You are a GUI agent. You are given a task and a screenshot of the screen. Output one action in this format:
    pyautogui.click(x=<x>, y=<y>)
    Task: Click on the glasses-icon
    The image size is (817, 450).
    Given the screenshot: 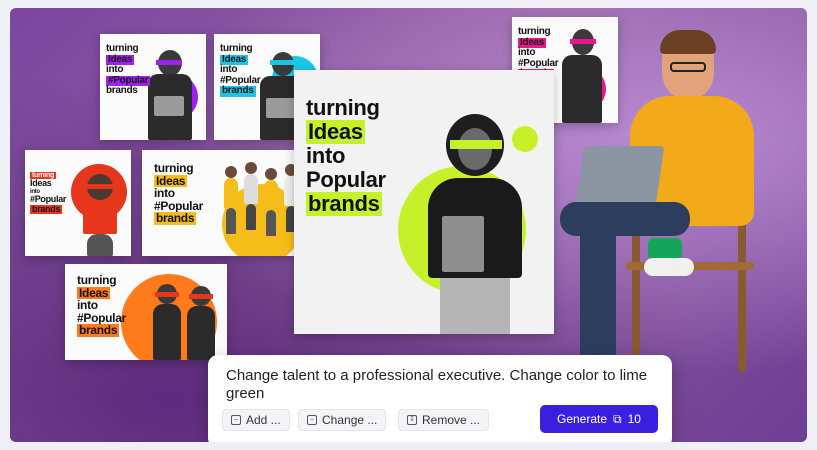 What is the action you would take?
    pyautogui.click(x=688, y=67)
    